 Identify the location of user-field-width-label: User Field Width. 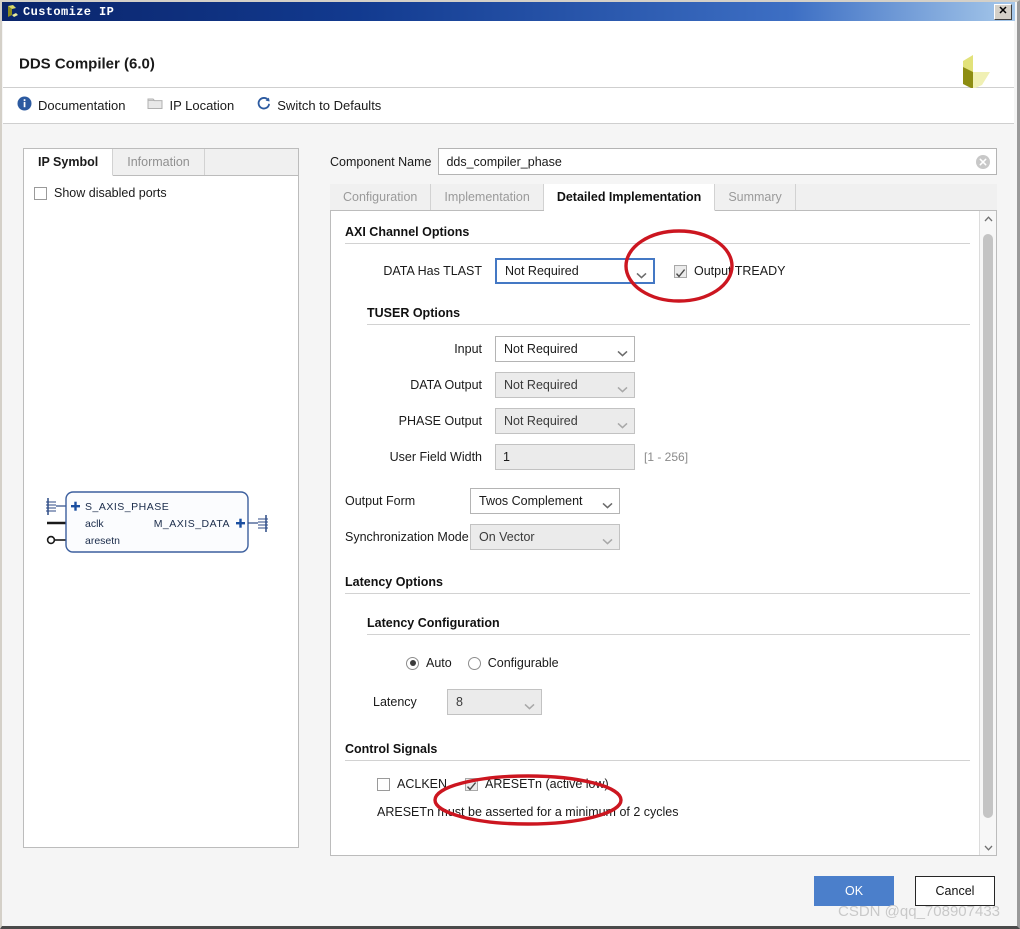
(435, 457).